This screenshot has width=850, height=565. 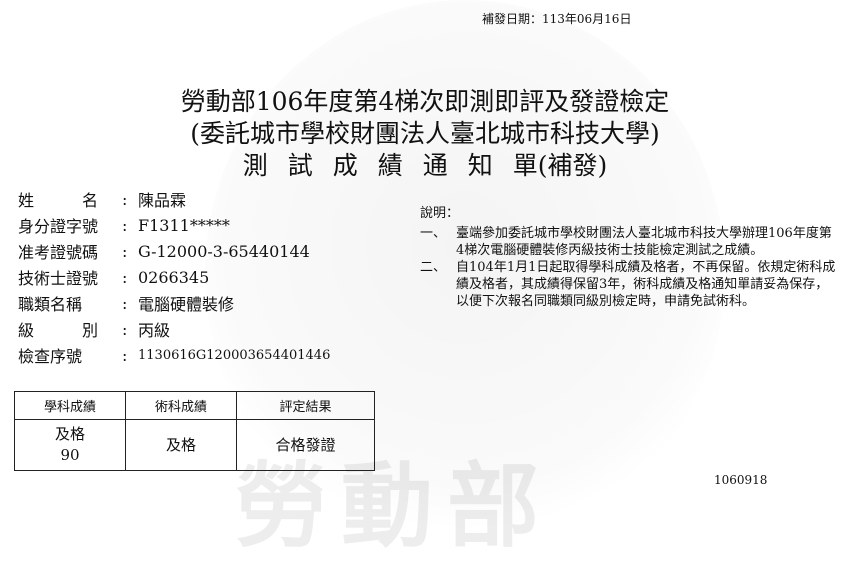 I want to click on field-name: 姓 名: 陳品霖, so click(x=174, y=199).